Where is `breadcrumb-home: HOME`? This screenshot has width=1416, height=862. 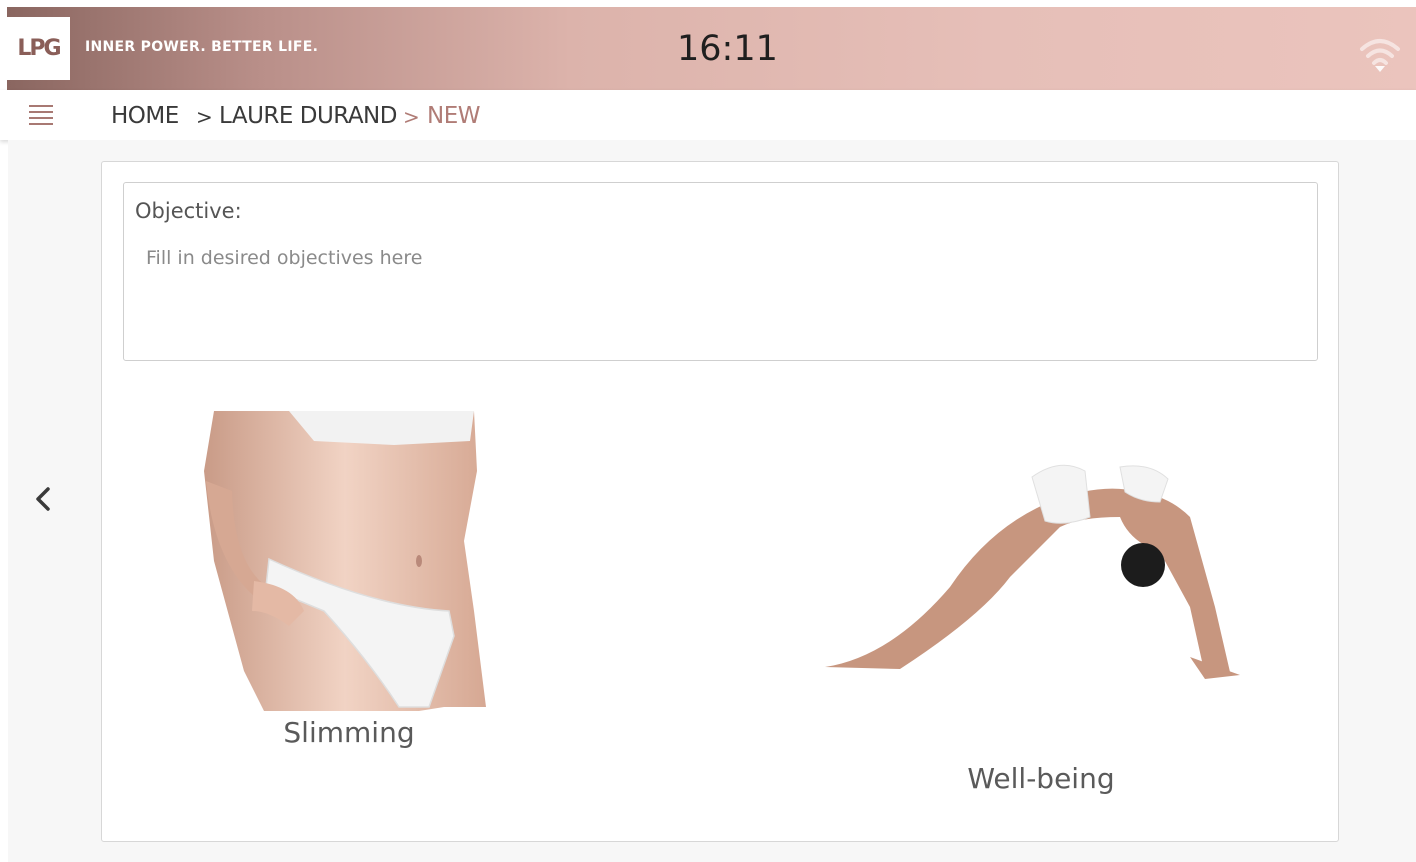 breadcrumb-home: HOME is located at coordinates (145, 116).